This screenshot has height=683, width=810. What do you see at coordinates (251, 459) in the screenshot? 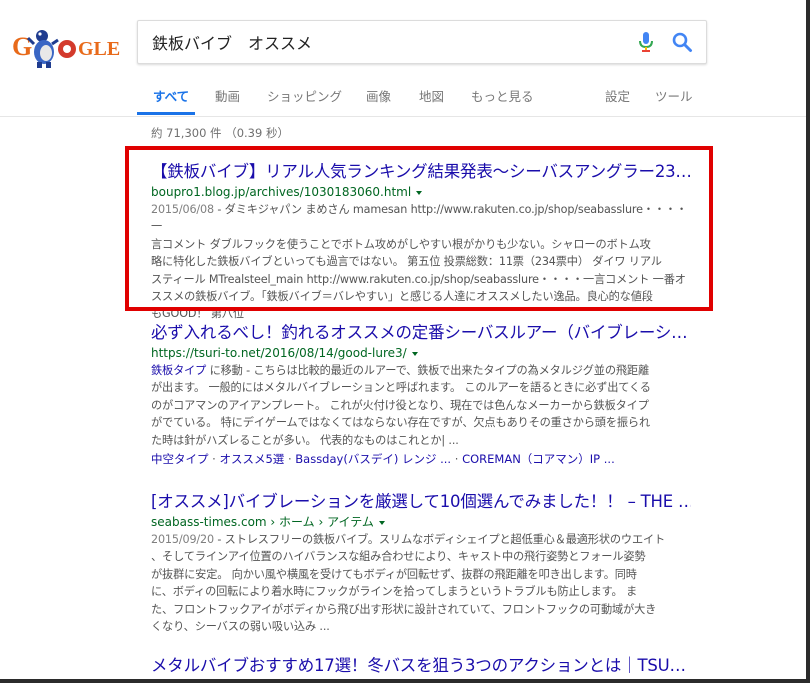
I see `sitelink: オススメ5選` at bounding box center [251, 459].